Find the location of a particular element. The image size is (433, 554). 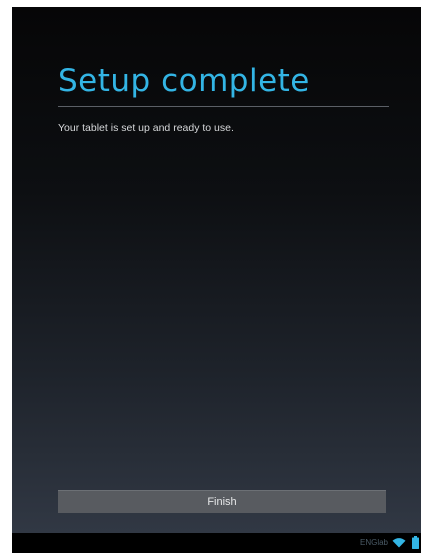

battery-icon is located at coordinates (415, 542).